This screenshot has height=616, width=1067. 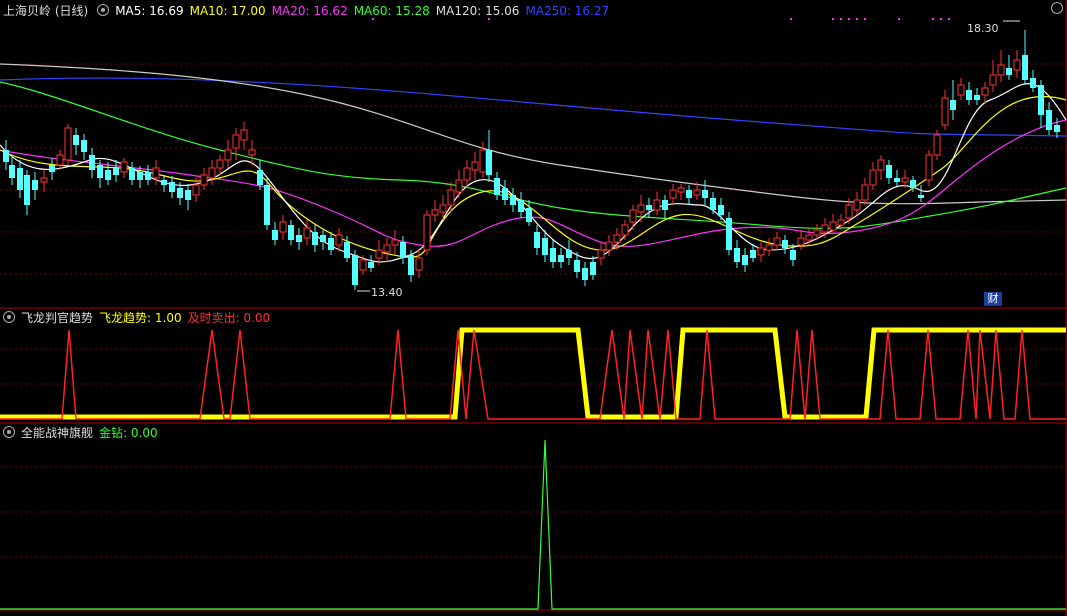 I want to click on panel3-gear-icon, so click(x=9, y=432).